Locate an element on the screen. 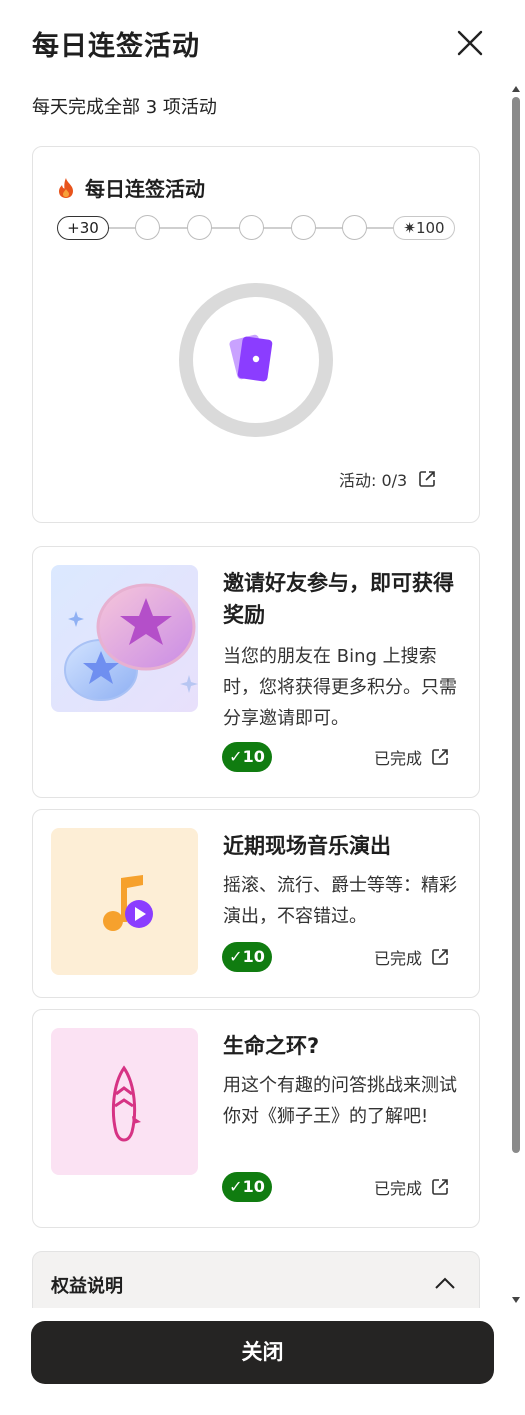 Image resolution: width=525 pixels, height=1415 pixels. benefits-label: 权益说明 is located at coordinates (87, 1286).